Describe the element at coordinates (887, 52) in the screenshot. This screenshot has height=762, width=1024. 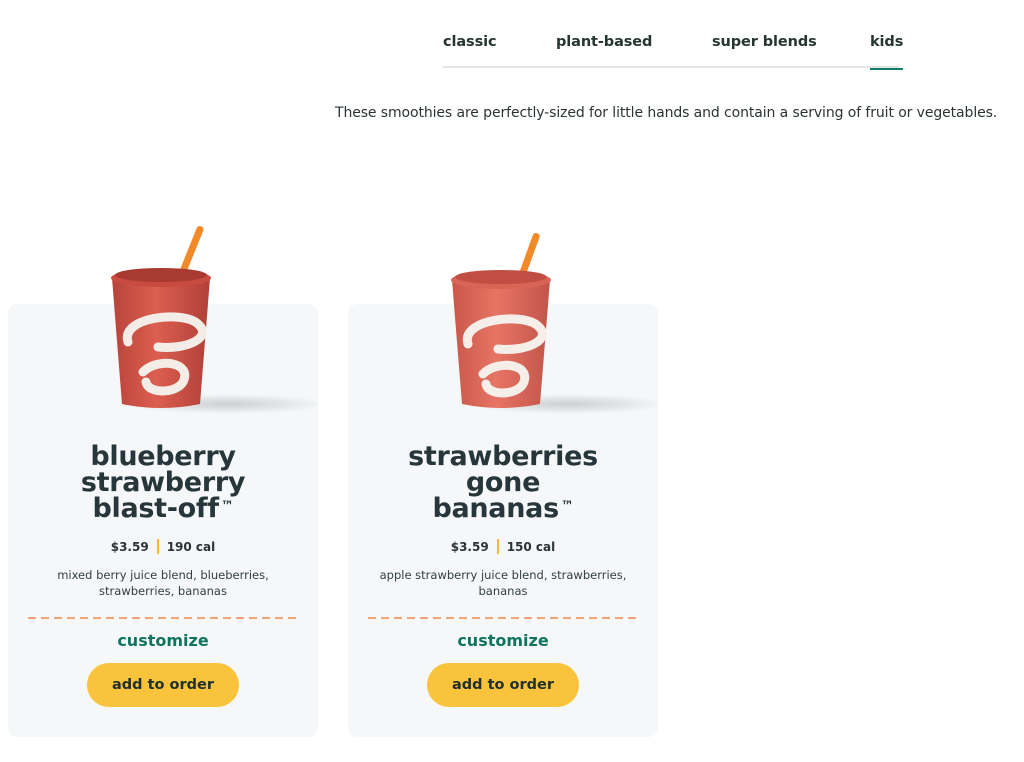
I see `tab-kids: kids` at that location.